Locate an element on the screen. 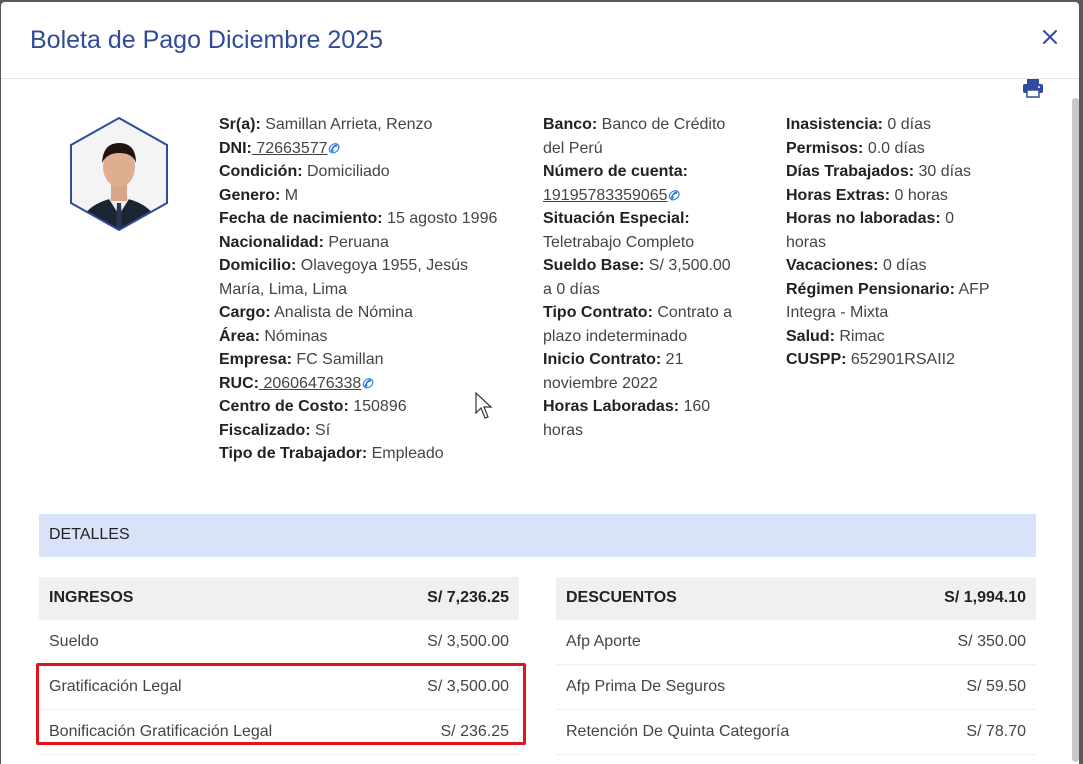 This screenshot has width=1083, height=764. info-field: Régimen Pensionario: AFP is located at coordinates (898, 290).